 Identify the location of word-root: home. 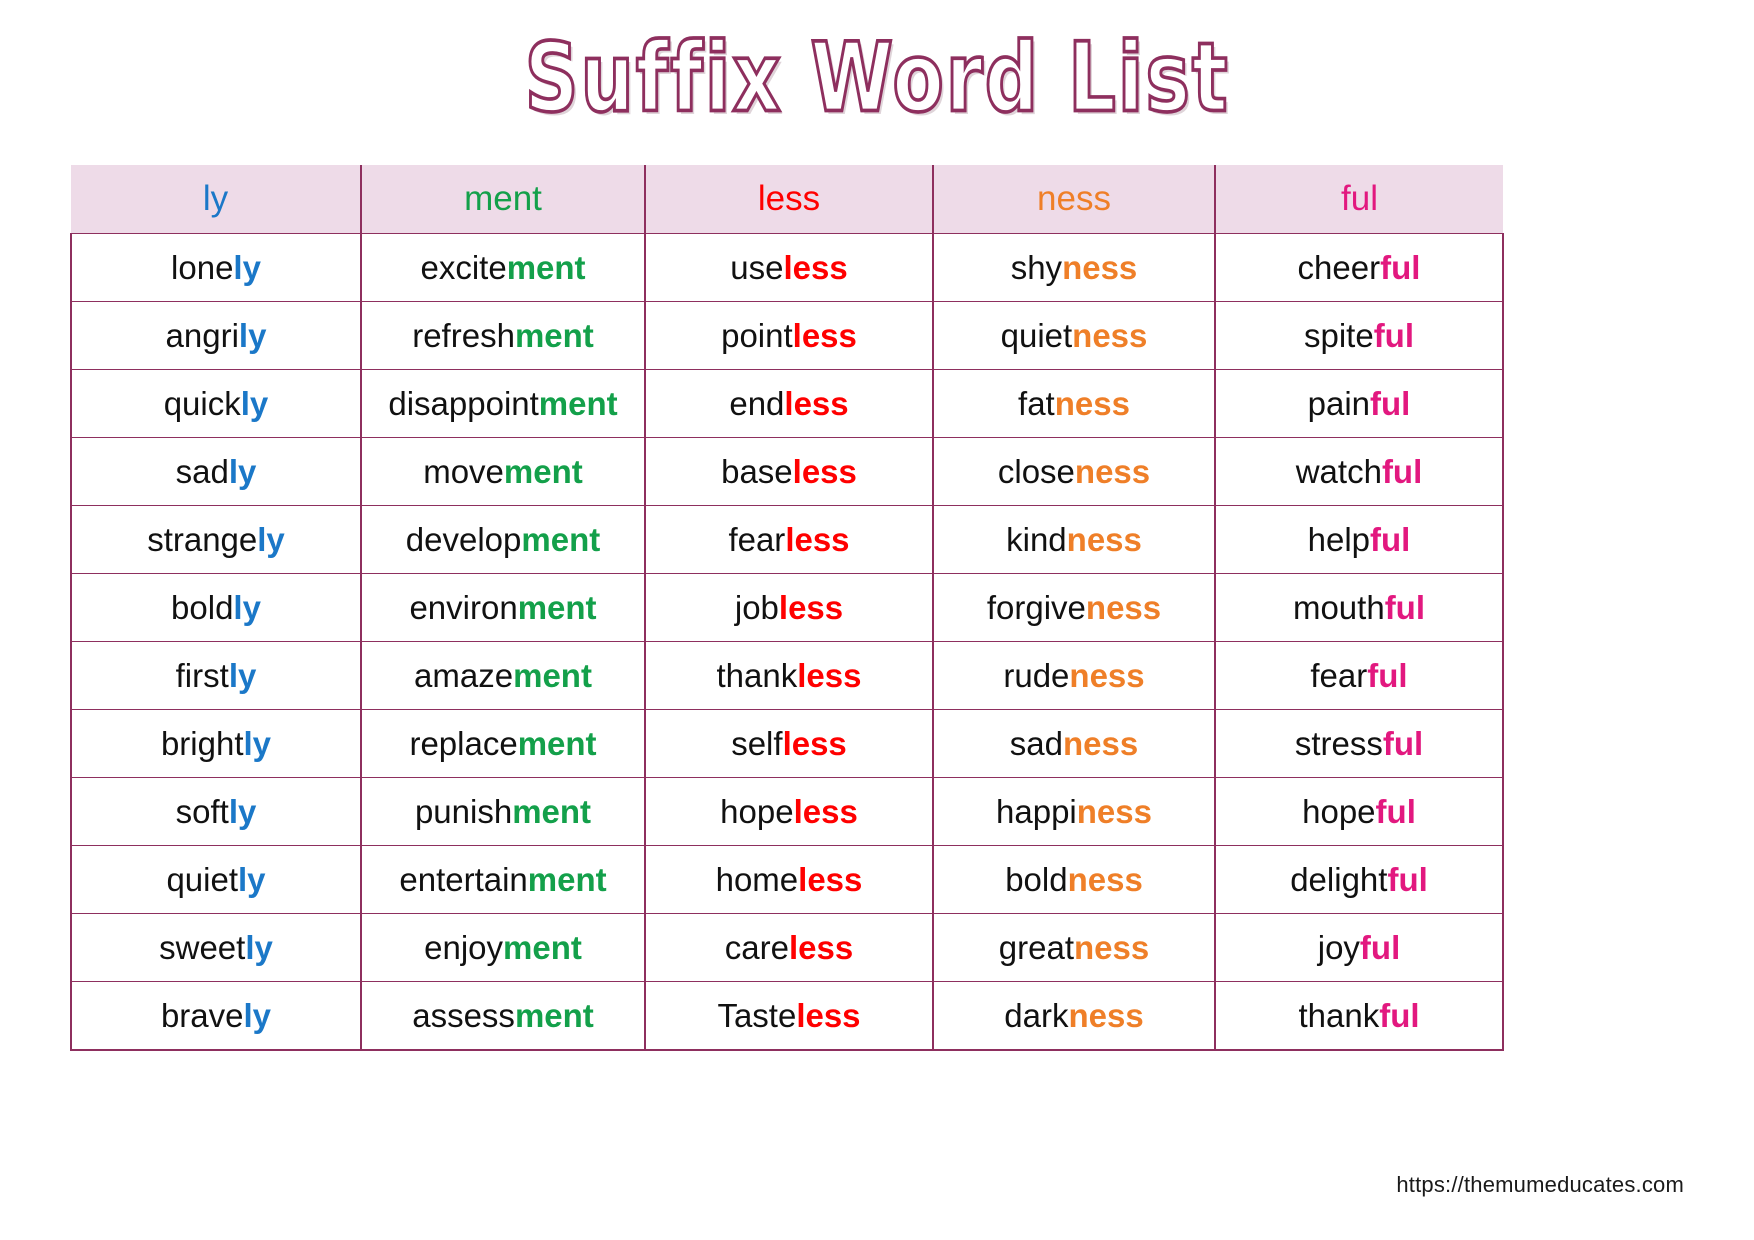
(757, 879).